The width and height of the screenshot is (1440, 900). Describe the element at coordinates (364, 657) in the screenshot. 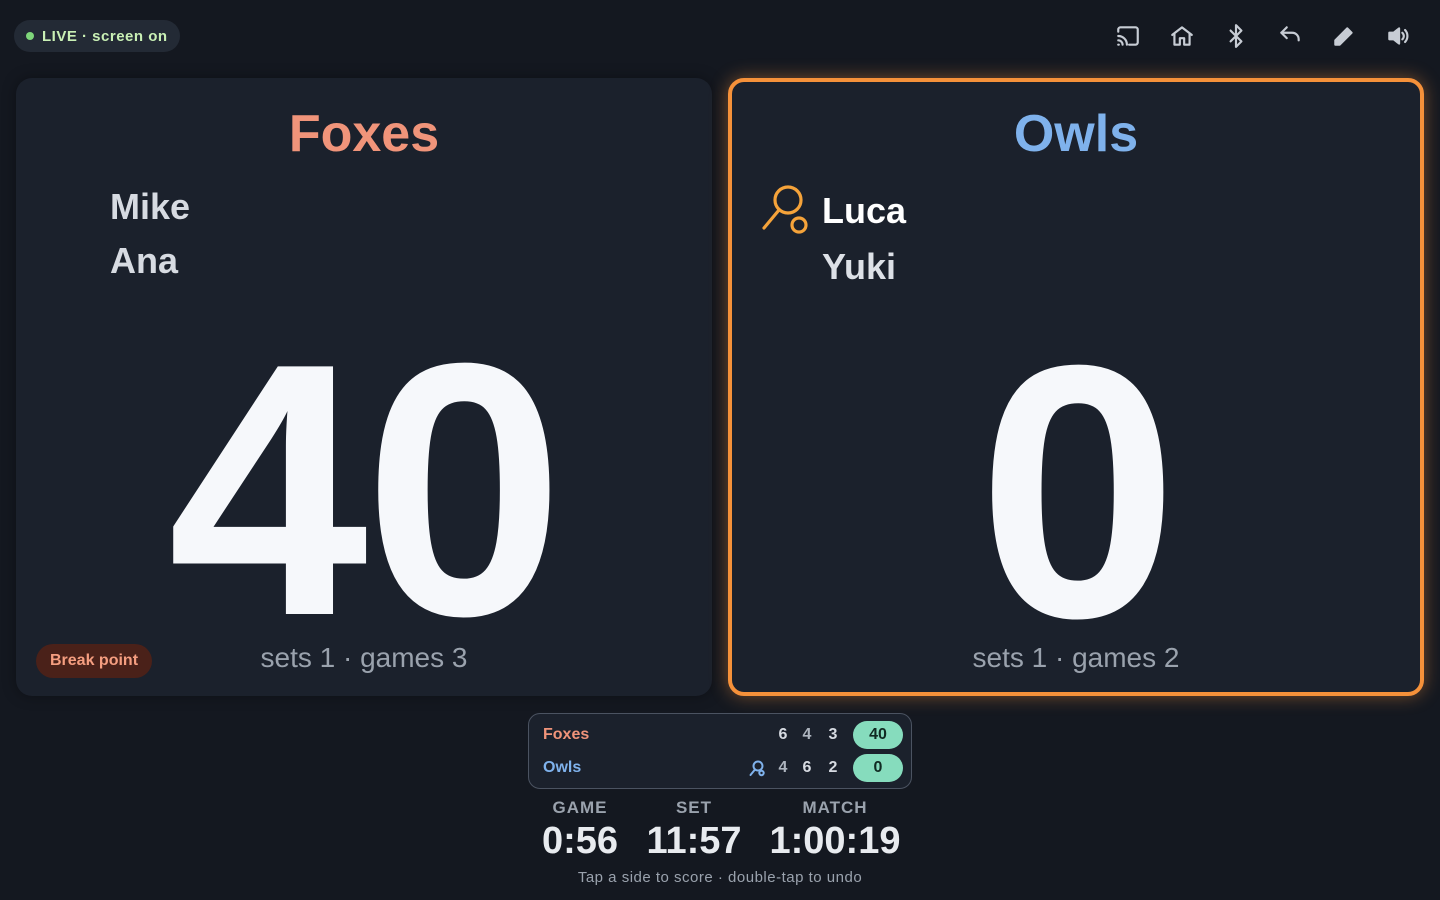

I see `sets-games-left: sets 1 · games 3` at that location.